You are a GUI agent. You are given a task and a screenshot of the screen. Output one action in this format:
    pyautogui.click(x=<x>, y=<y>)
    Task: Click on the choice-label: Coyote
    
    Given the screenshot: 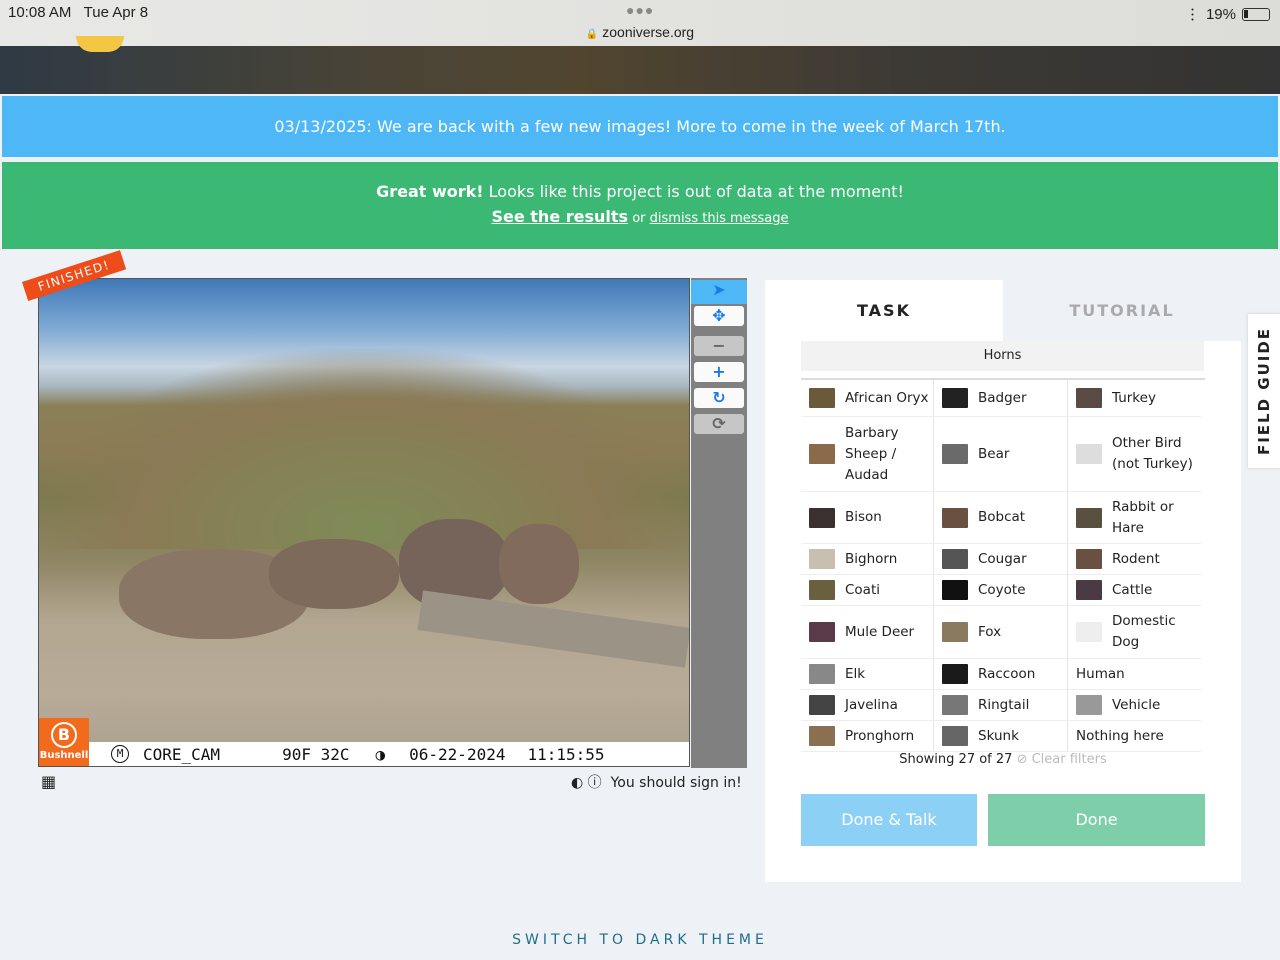 What is the action you would take?
    pyautogui.click(x=1002, y=589)
    